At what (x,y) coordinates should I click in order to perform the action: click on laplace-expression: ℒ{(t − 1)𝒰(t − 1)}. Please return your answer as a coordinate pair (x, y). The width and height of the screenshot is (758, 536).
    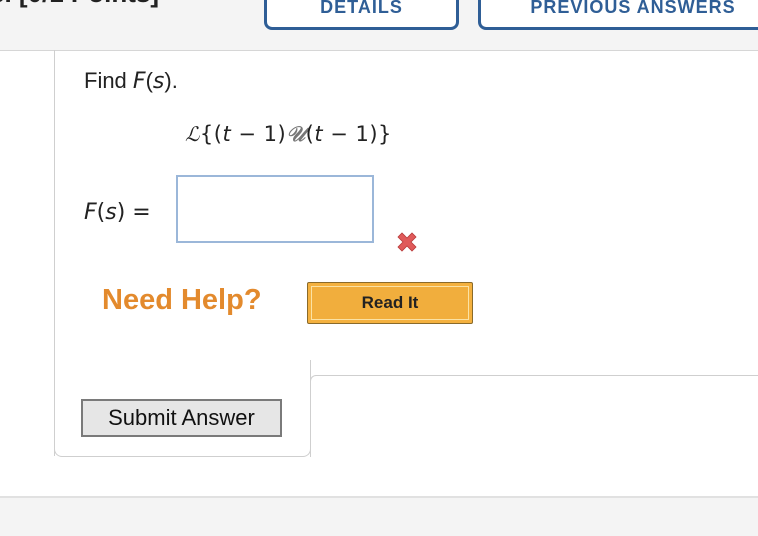
    Looking at the image, I should click on (288, 134).